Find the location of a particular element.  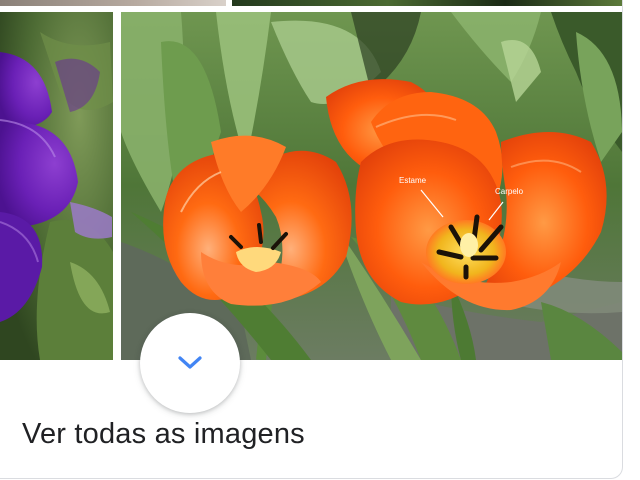

annotation-stamen: Estame is located at coordinates (413, 180).